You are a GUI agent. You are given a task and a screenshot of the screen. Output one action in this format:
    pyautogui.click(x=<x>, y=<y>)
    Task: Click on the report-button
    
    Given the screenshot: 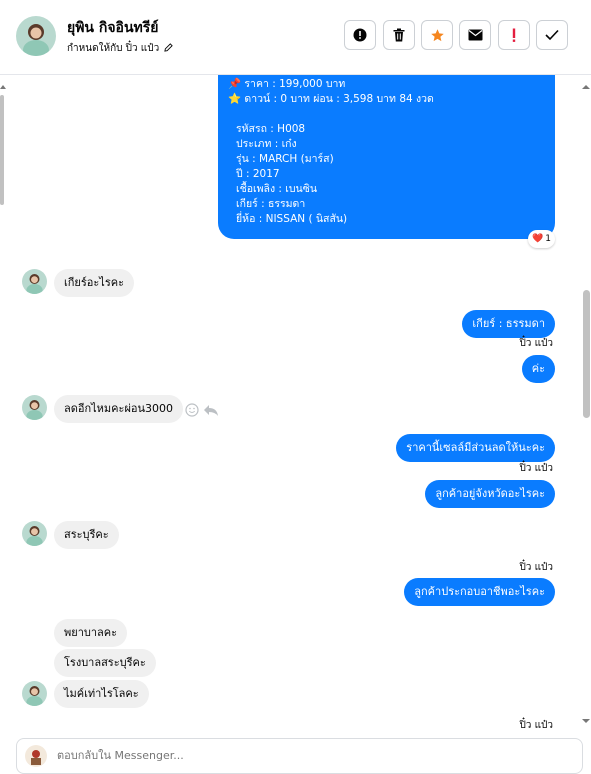 What is the action you would take?
    pyautogui.click(x=360, y=35)
    